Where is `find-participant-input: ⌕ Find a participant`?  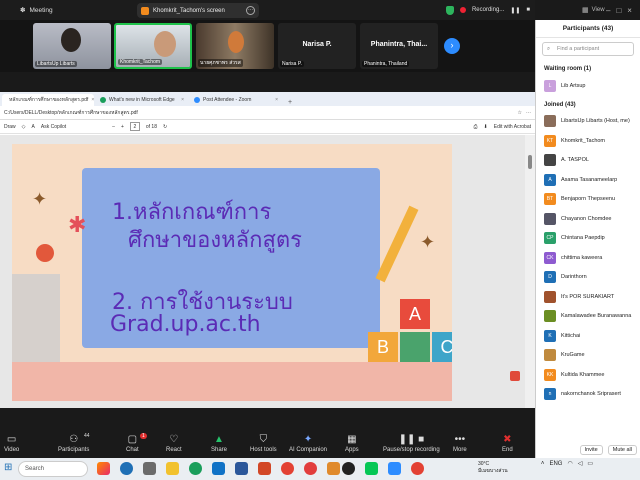
find-participant-input: ⌕ Find a participant is located at coordinates (588, 49).